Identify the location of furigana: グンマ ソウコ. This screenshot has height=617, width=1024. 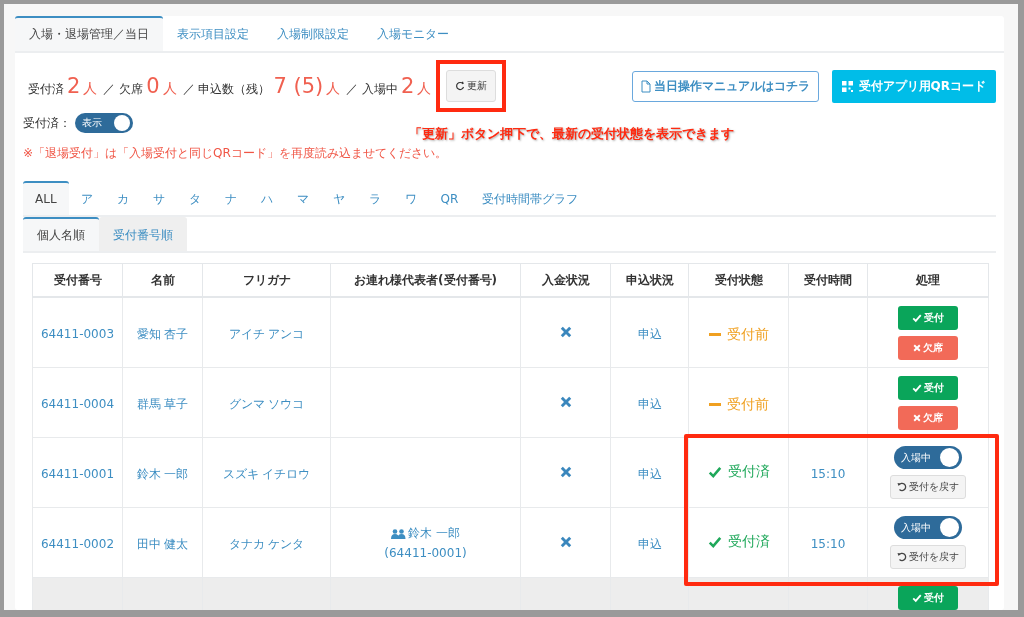
(266, 403).